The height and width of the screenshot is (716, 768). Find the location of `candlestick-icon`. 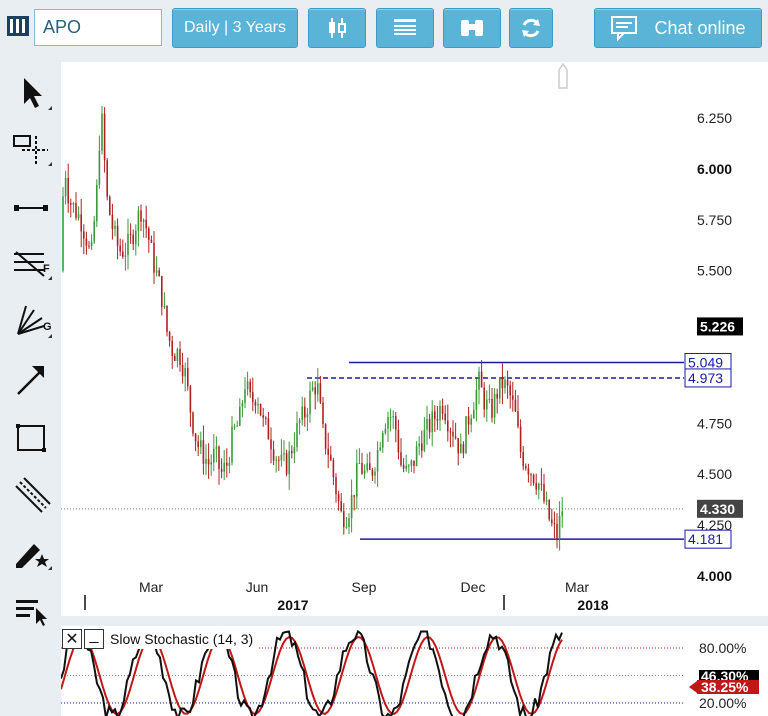

candlestick-icon is located at coordinates (337, 28).